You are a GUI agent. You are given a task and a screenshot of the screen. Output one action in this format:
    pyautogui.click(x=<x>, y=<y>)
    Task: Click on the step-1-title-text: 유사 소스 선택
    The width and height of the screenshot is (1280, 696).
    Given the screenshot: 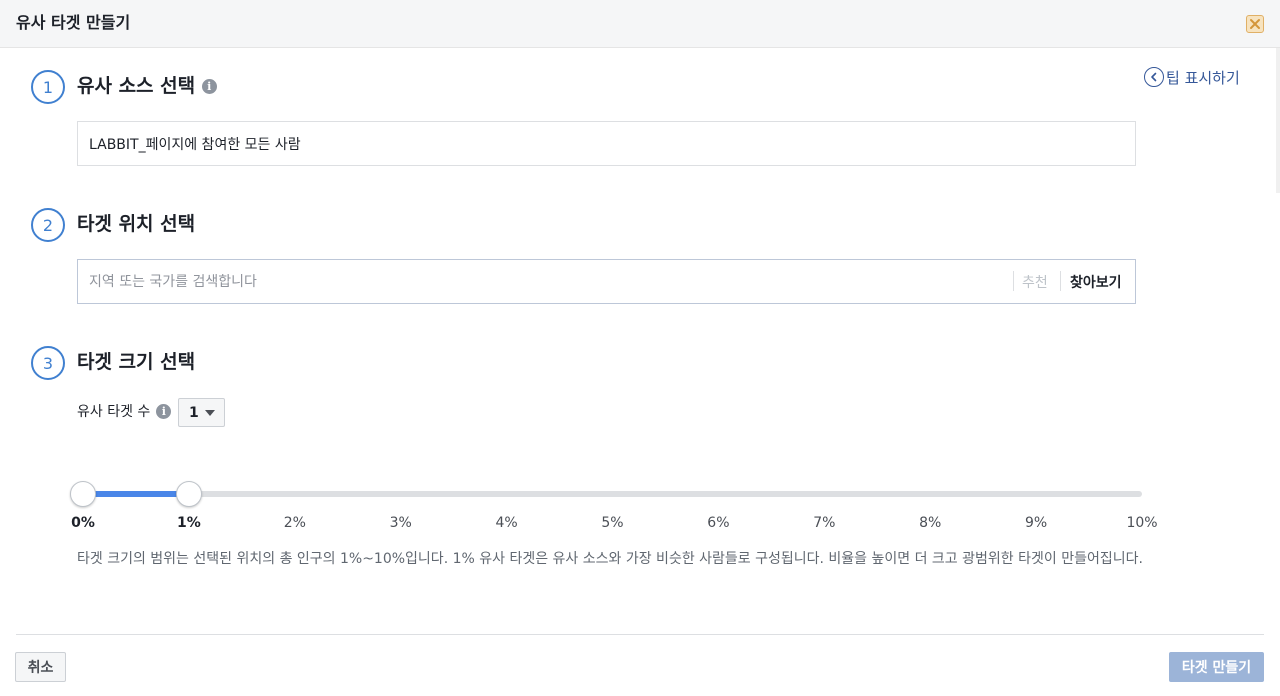 What is the action you would take?
    pyautogui.click(x=136, y=86)
    